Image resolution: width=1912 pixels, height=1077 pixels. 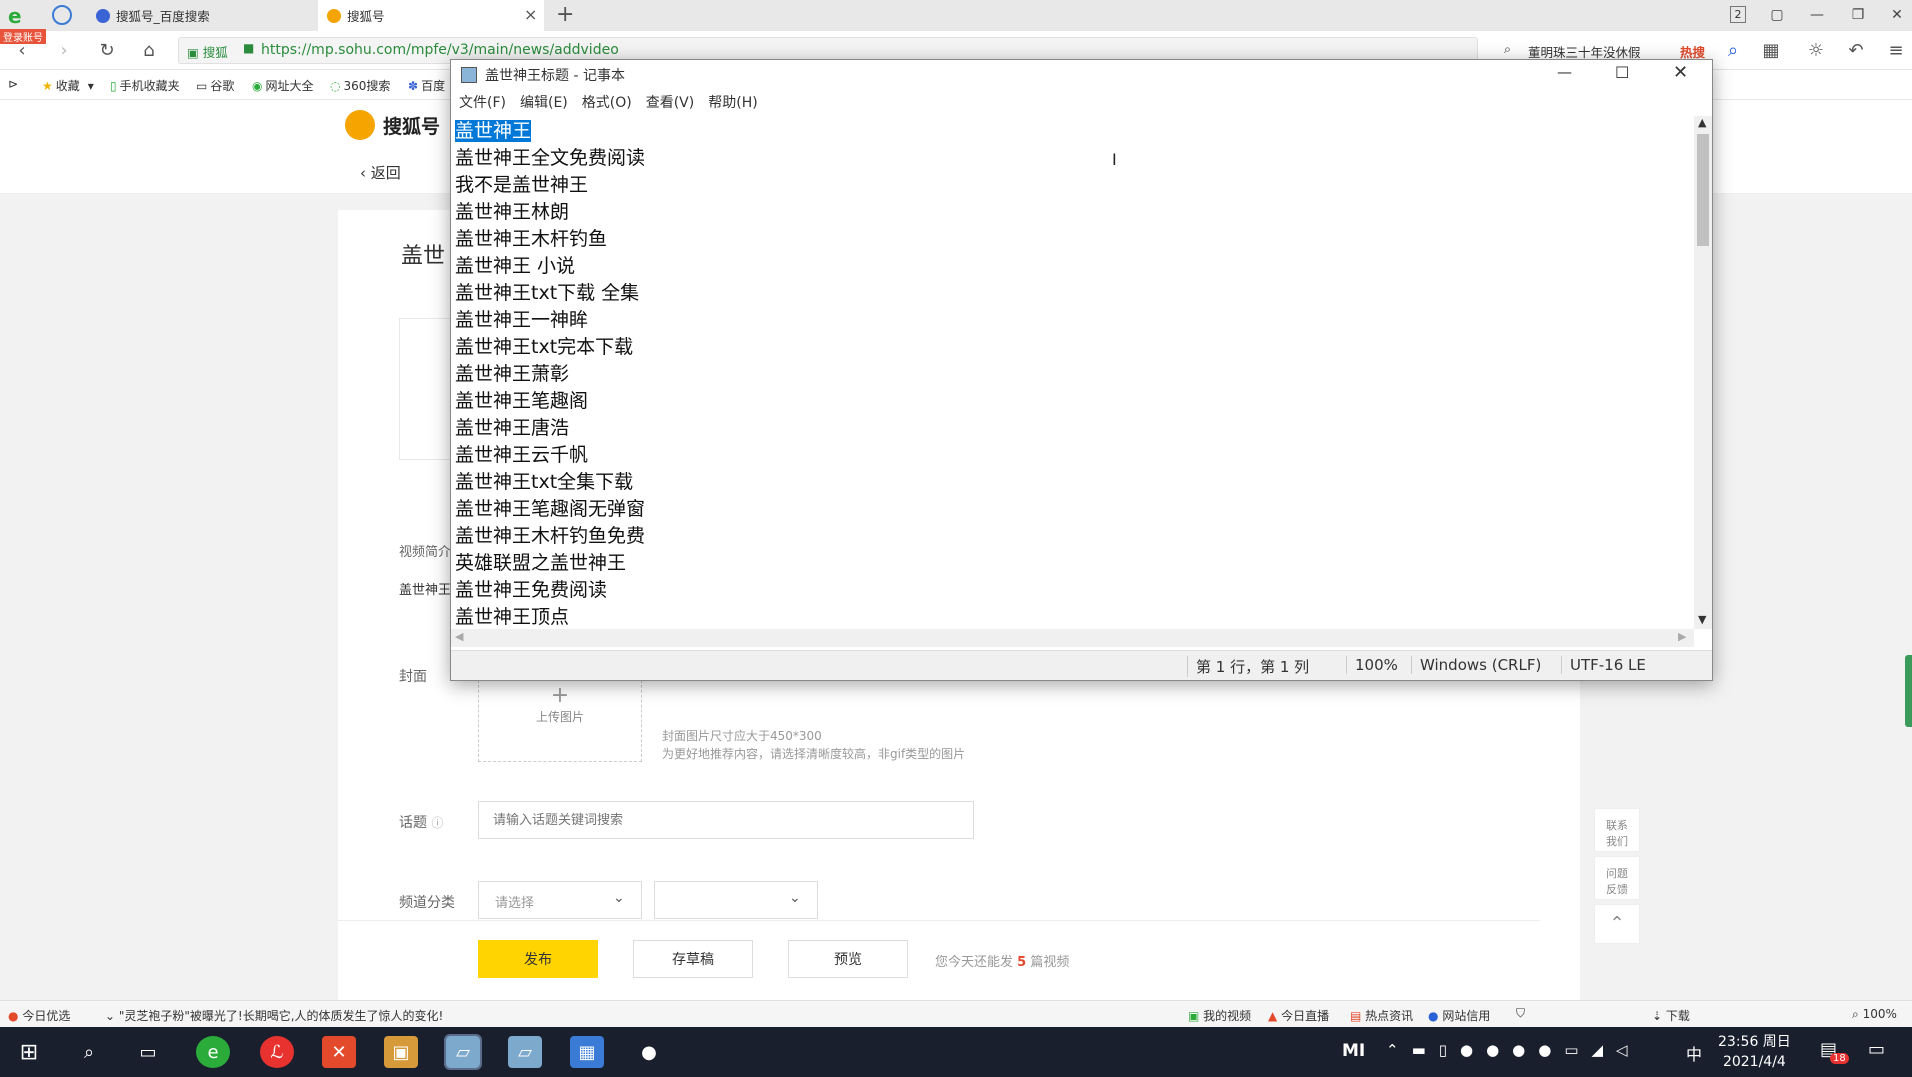 What do you see at coordinates (64, 50) in the screenshot?
I see `forward-icon: ›` at bounding box center [64, 50].